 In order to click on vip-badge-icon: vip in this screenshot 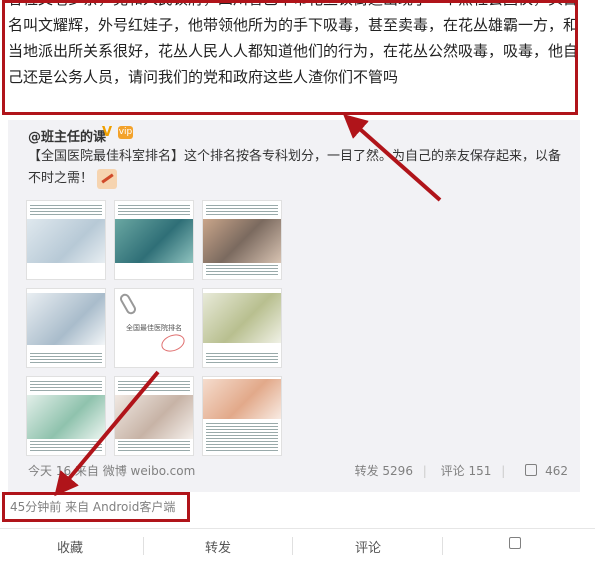, I will do `click(125, 132)`.